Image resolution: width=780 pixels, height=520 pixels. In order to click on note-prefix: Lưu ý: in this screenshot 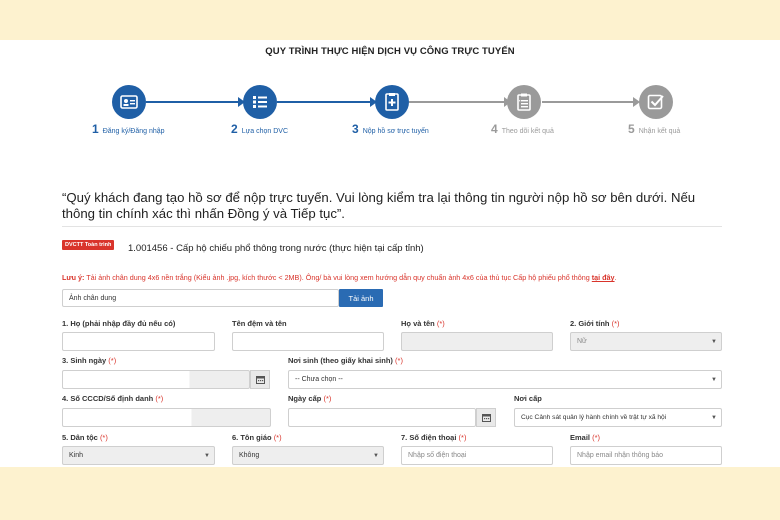, I will do `click(73, 277)`.